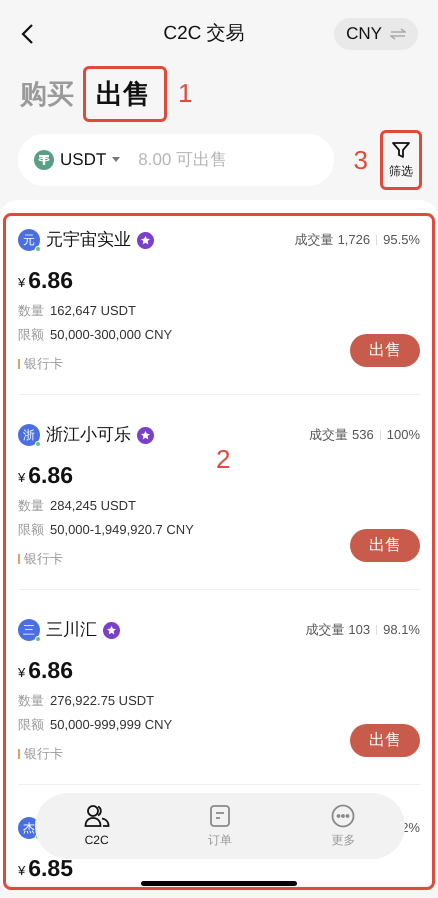 This screenshot has height=898, width=438. What do you see at coordinates (354, 240) in the screenshot?
I see `volume-value: 1,726` at bounding box center [354, 240].